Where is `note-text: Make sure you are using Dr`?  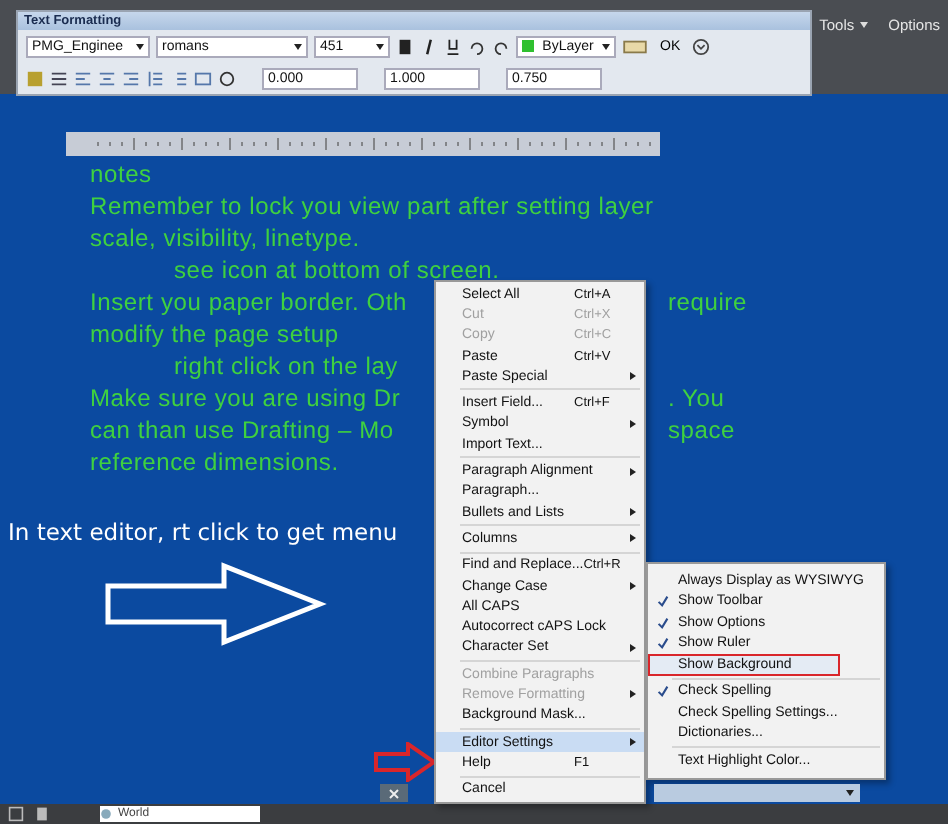
note-text: Make sure you are using Dr is located at coordinates (245, 398).